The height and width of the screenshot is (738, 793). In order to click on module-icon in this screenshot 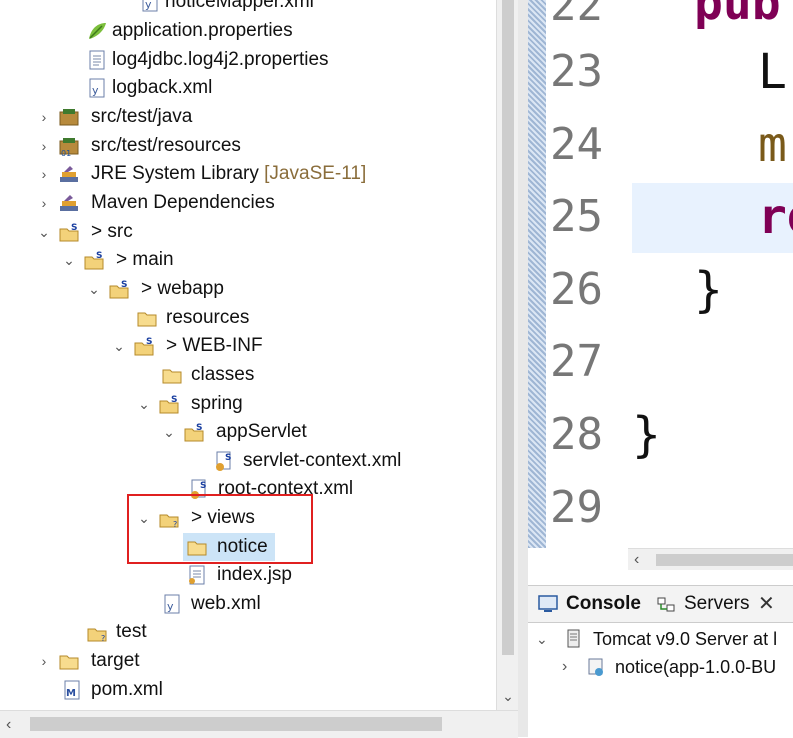, I will do `click(595, 667)`.